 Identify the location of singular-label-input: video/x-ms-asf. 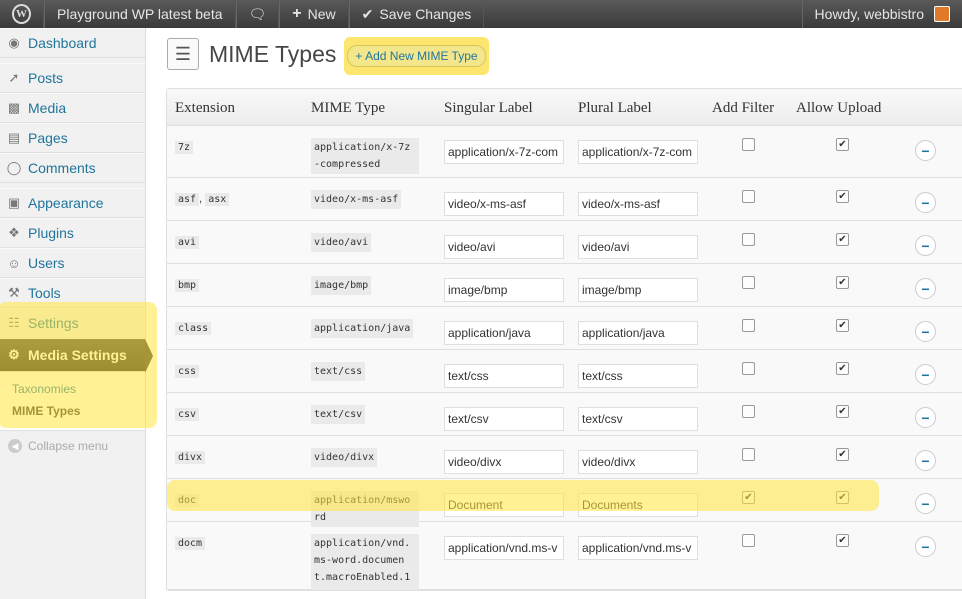
(504, 204).